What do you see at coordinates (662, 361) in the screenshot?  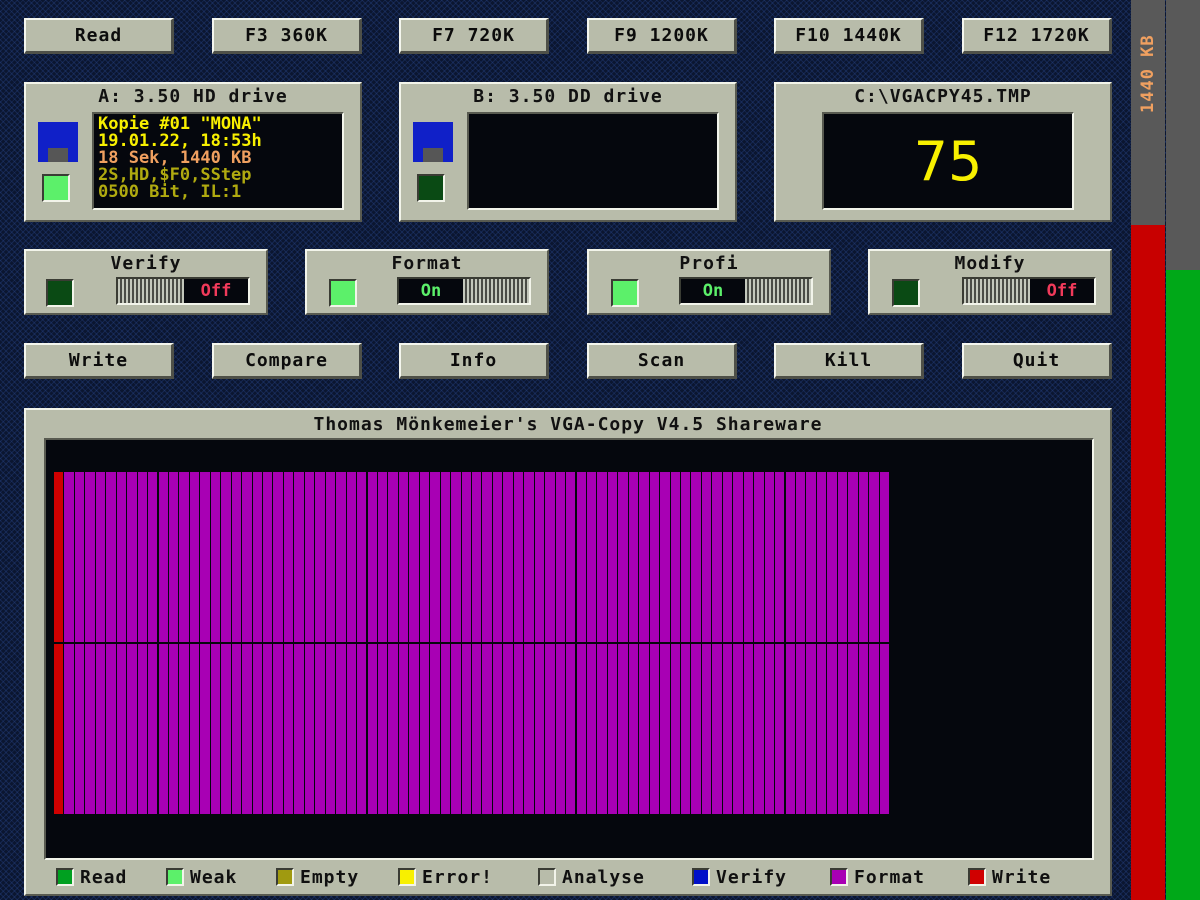 I see `scan-button: Scan` at bounding box center [662, 361].